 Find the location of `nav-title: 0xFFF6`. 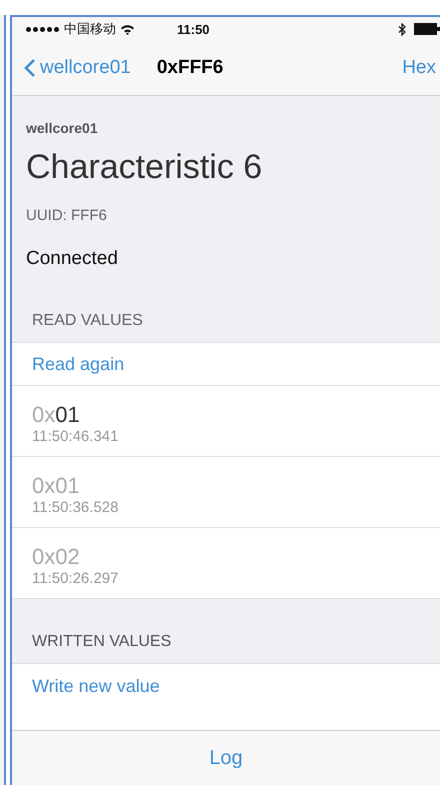

nav-title: 0xFFF6 is located at coordinates (190, 68).